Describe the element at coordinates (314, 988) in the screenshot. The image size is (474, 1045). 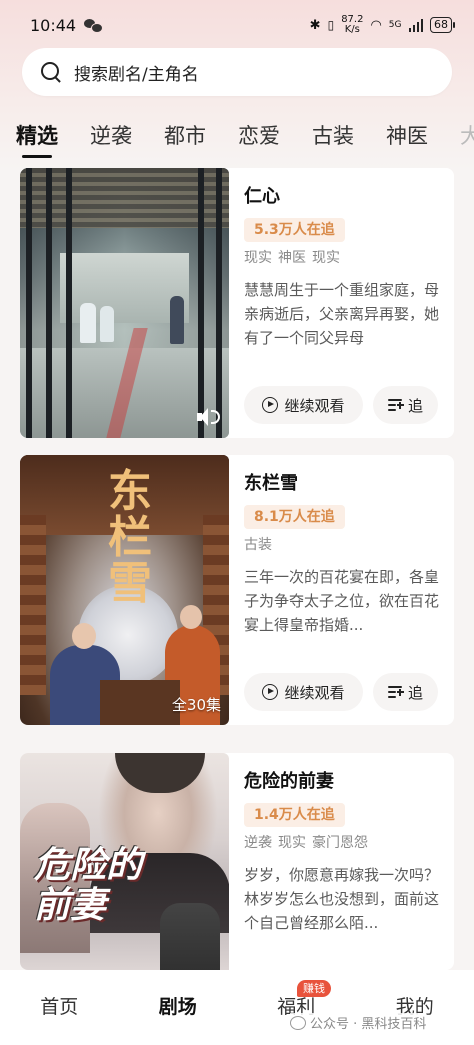
I see `earn-money-badge: 赚钱` at that location.